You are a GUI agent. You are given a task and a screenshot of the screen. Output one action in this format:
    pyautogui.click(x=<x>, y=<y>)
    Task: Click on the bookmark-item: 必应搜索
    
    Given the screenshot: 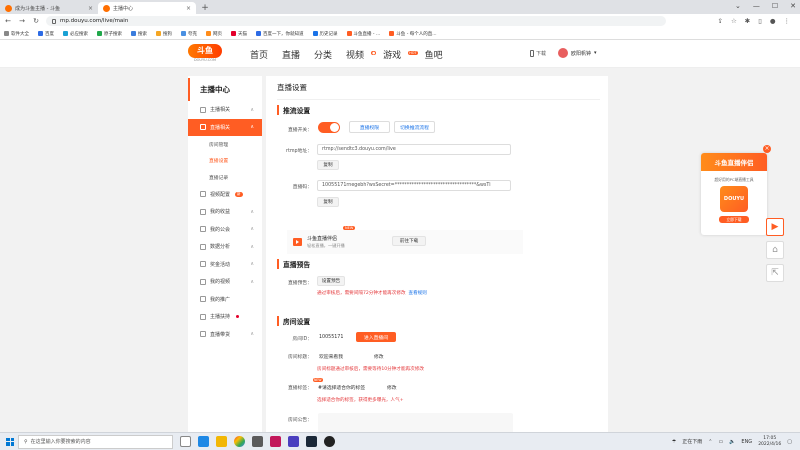 What is the action you would take?
    pyautogui.click(x=75, y=34)
    